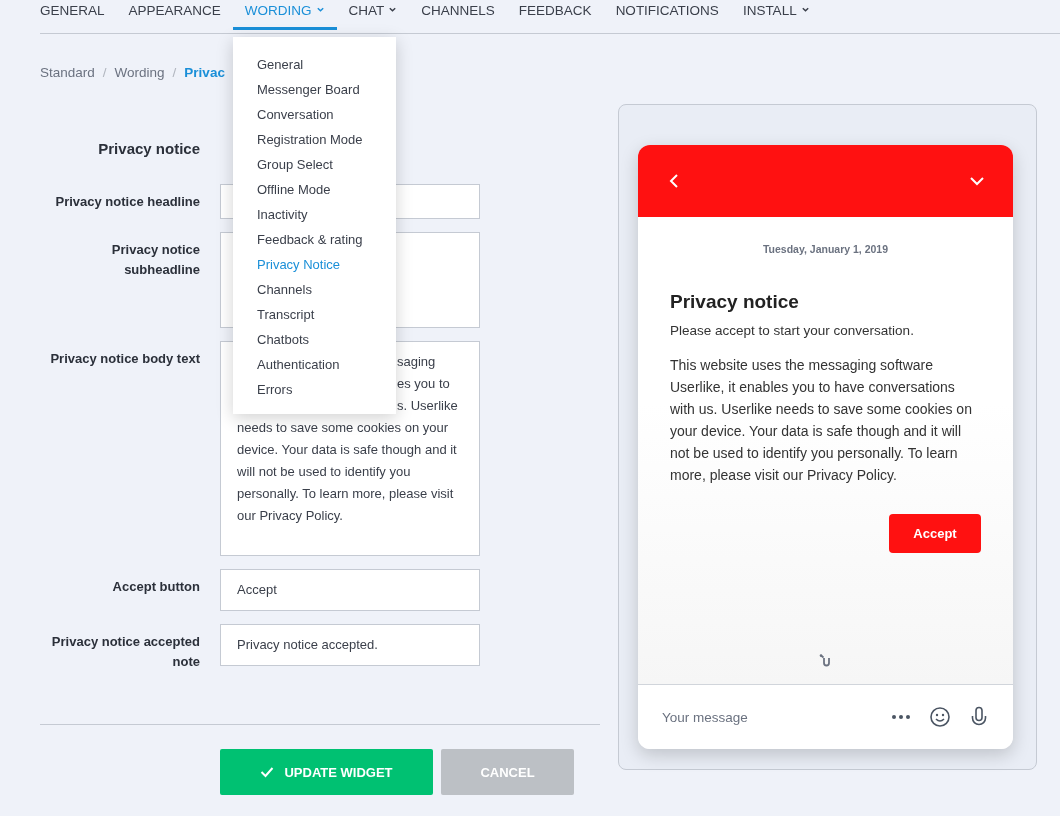 The image size is (1060, 816). Describe the element at coordinates (72, 15) in the screenshot. I see `nav-tab: GENERAL` at that location.